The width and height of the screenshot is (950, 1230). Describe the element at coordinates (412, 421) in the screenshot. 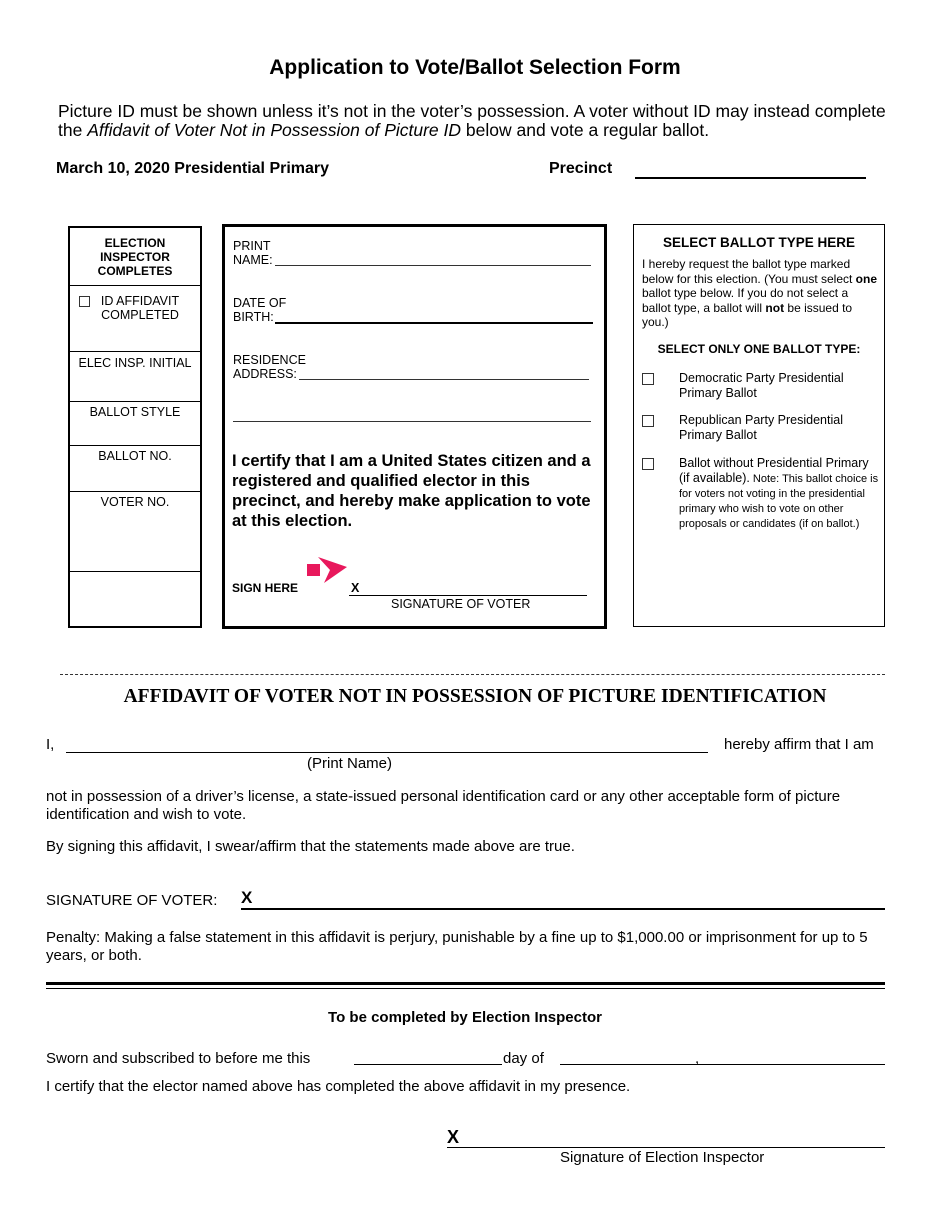

I see `address-line-2-field` at that location.